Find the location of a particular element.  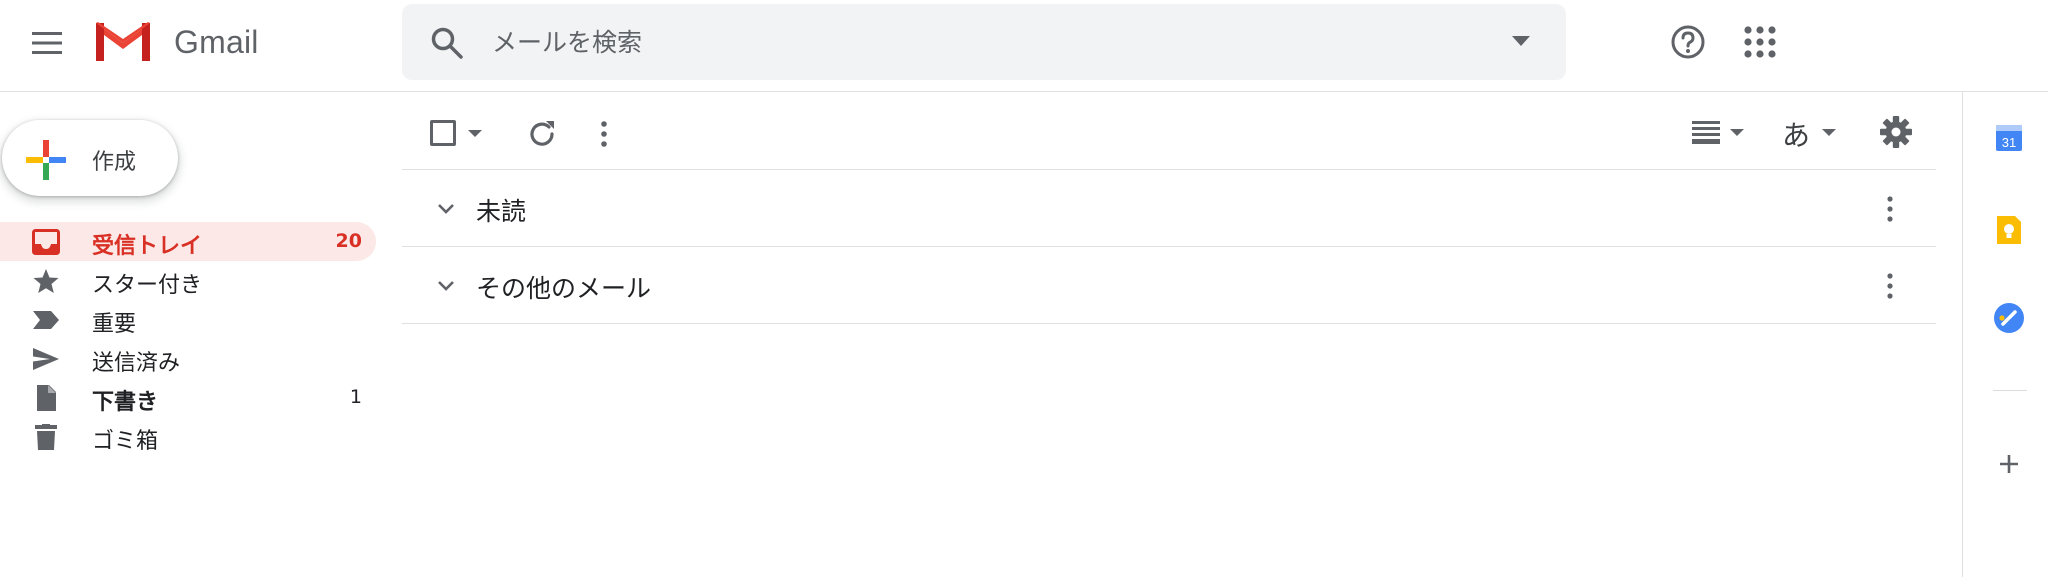

help-icon is located at coordinates (1688, 42).